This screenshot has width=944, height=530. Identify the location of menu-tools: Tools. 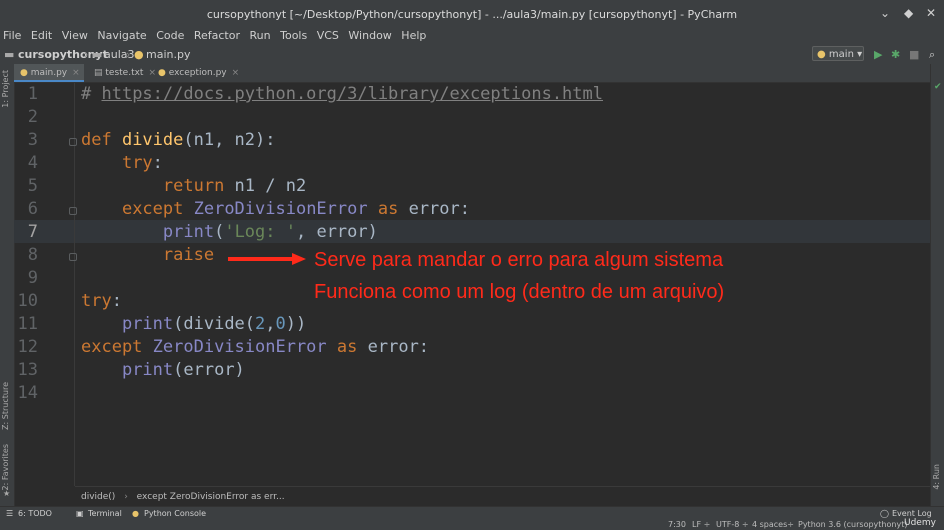
(293, 36).